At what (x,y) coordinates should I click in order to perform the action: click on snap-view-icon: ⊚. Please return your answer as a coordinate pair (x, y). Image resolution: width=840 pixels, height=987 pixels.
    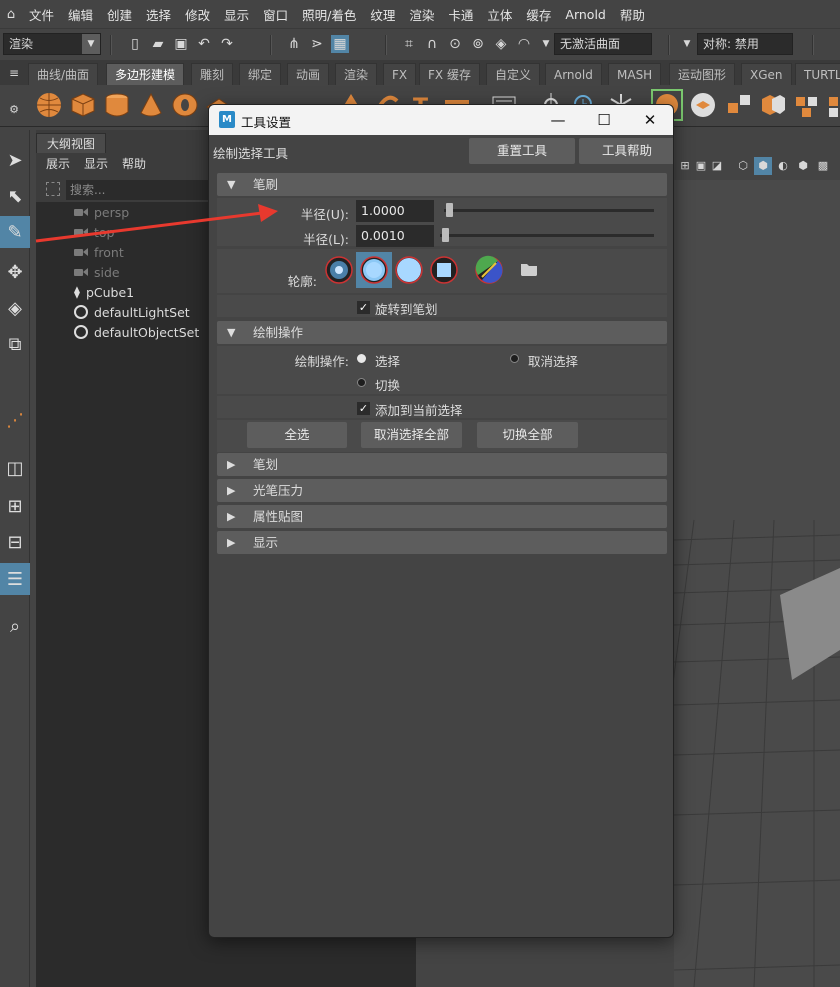
    Looking at the image, I should click on (478, 44).